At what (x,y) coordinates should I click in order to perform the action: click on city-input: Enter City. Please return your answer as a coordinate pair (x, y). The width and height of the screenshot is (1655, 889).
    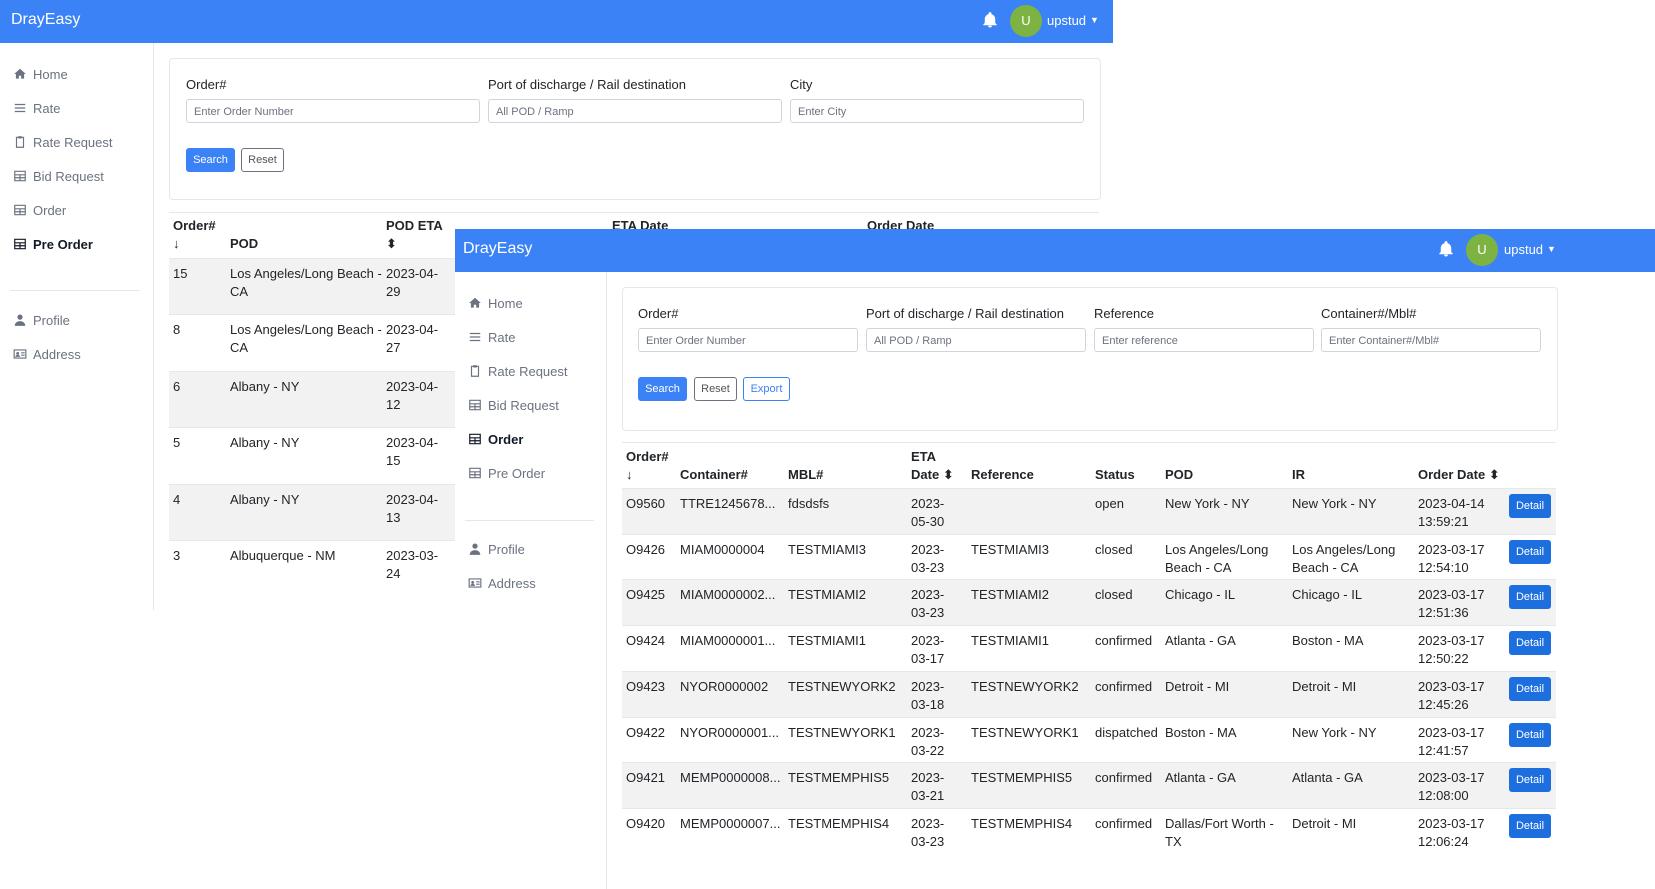
    Looking at the image, I should click on (937, 111).